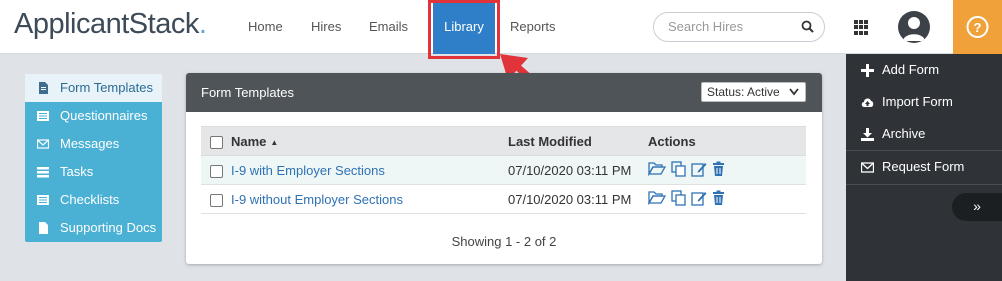 The width and height of the screenshot is (1002, 281). I want to click on request-form-button: Request Form, so click(924, 167).